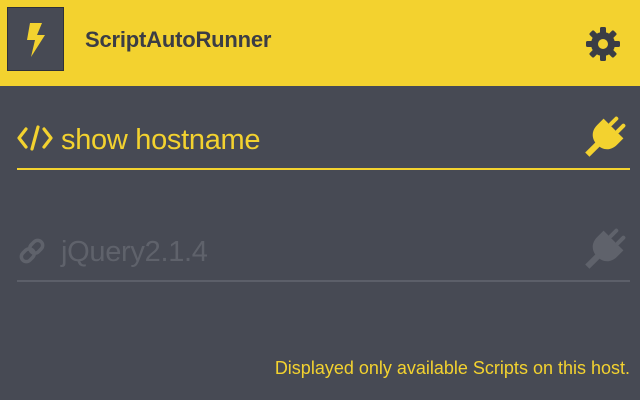 The height and width of the screenshot is (400, 640). What do you see at coordinates (323, 252) in the screenshot?
I see `script-row-jquery: jQuery2.1.4` at bounding box center [323, 252].